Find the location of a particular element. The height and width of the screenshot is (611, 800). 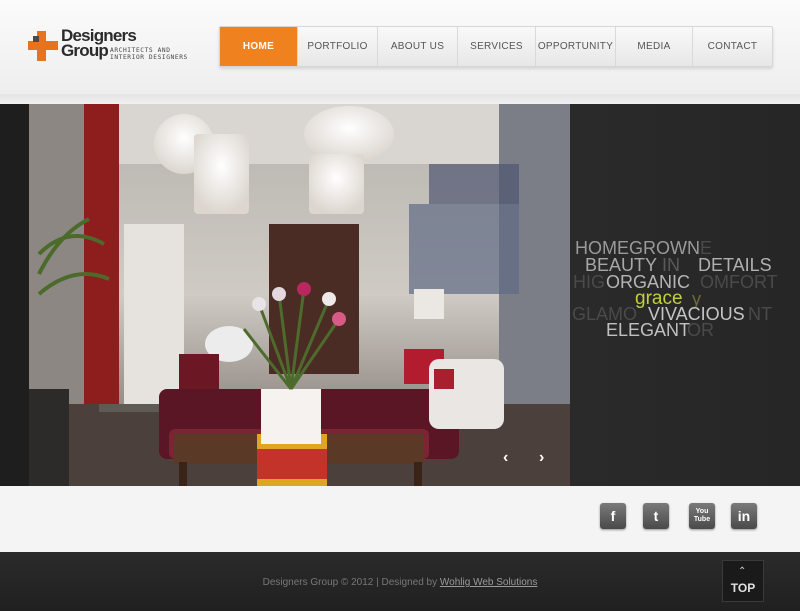

twitter-icon: t is located at coordinates (656, 516).